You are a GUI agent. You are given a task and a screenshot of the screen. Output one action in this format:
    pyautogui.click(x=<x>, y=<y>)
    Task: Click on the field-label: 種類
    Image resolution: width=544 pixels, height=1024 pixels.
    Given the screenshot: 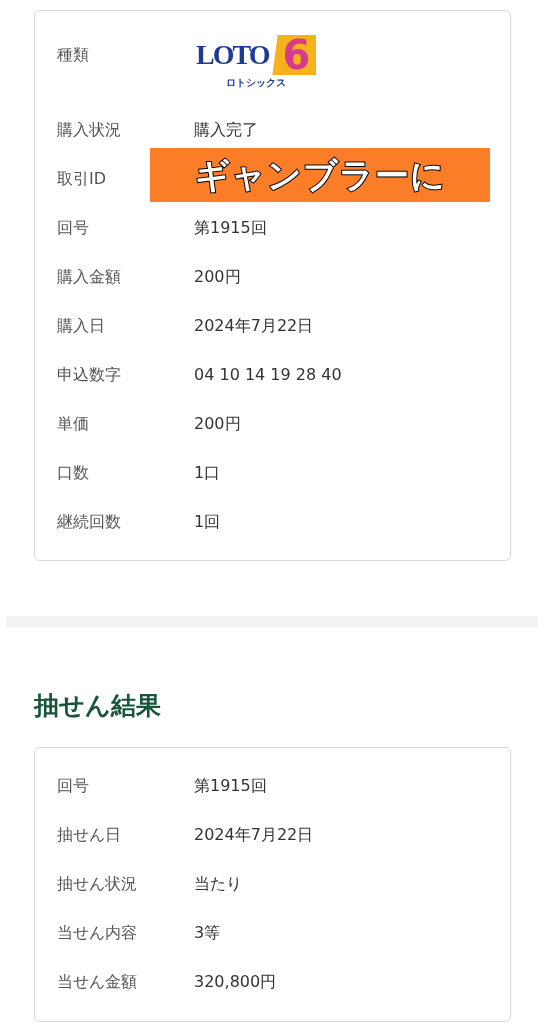 What is the action you would take?
    pyautogui.click(x=73, y=55)
    